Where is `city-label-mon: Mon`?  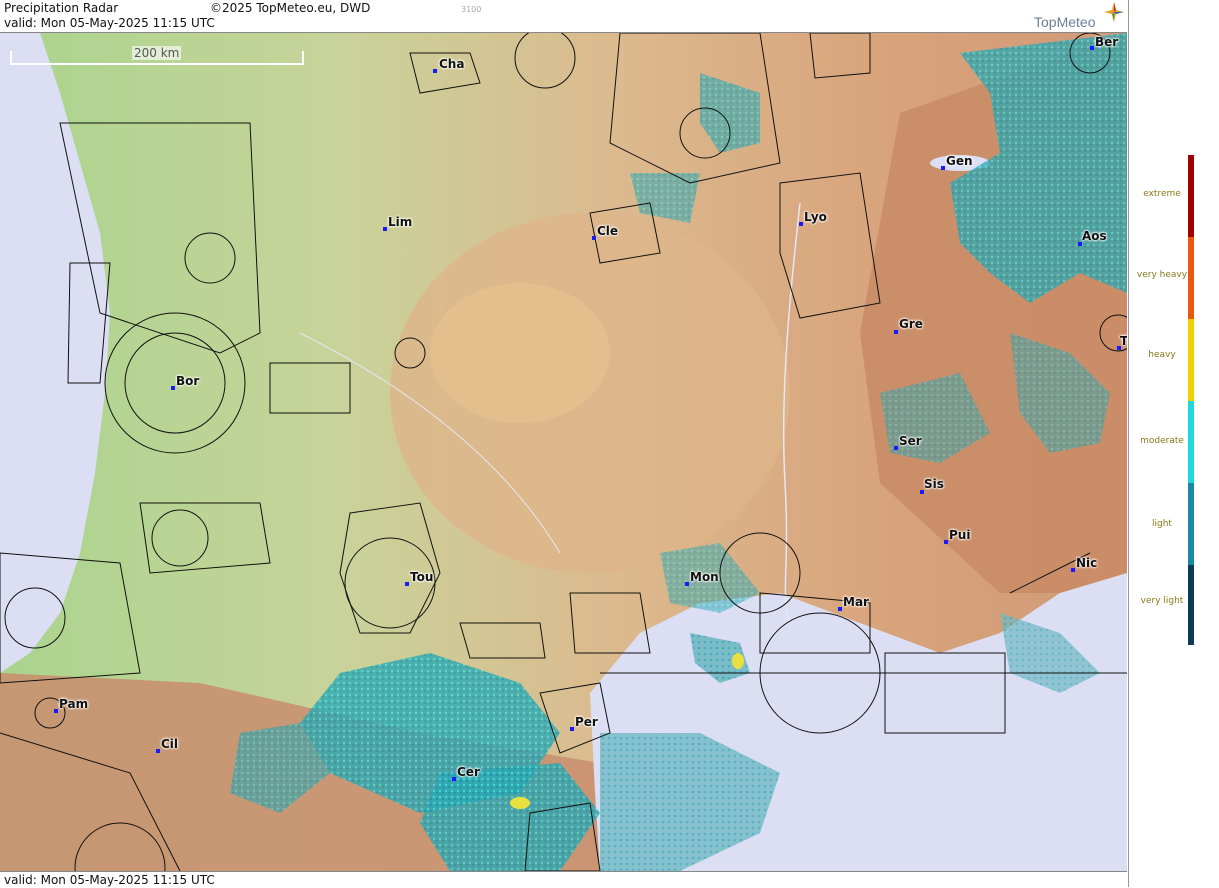
city-label-mon: Mon is located at coordinates (704, 577).